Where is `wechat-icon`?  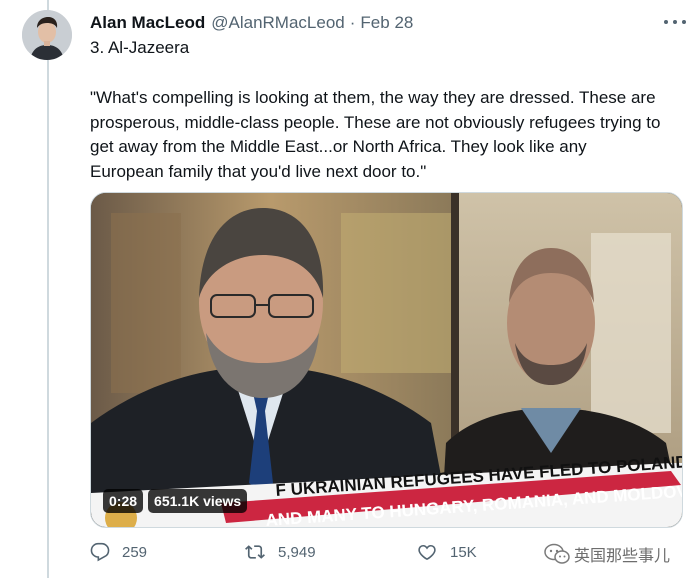 wechat-icon is located at coordinates (557, 553).